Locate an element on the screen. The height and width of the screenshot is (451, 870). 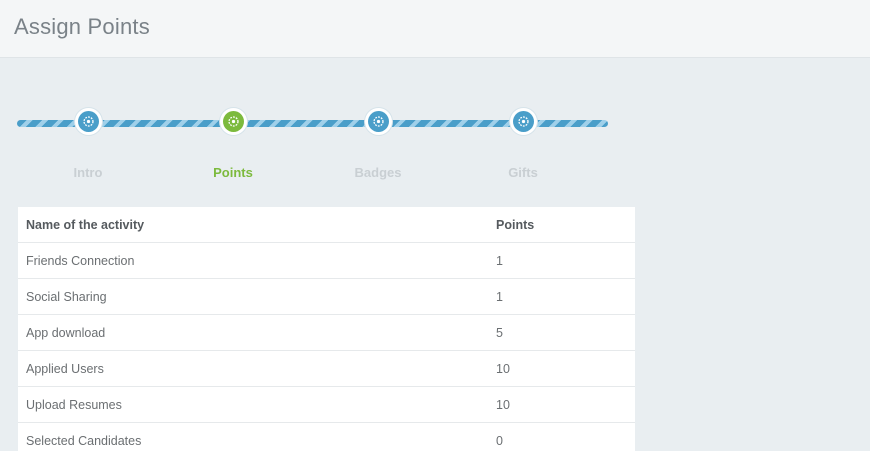
points-cell: 5 is located at coordinates (499, 333).